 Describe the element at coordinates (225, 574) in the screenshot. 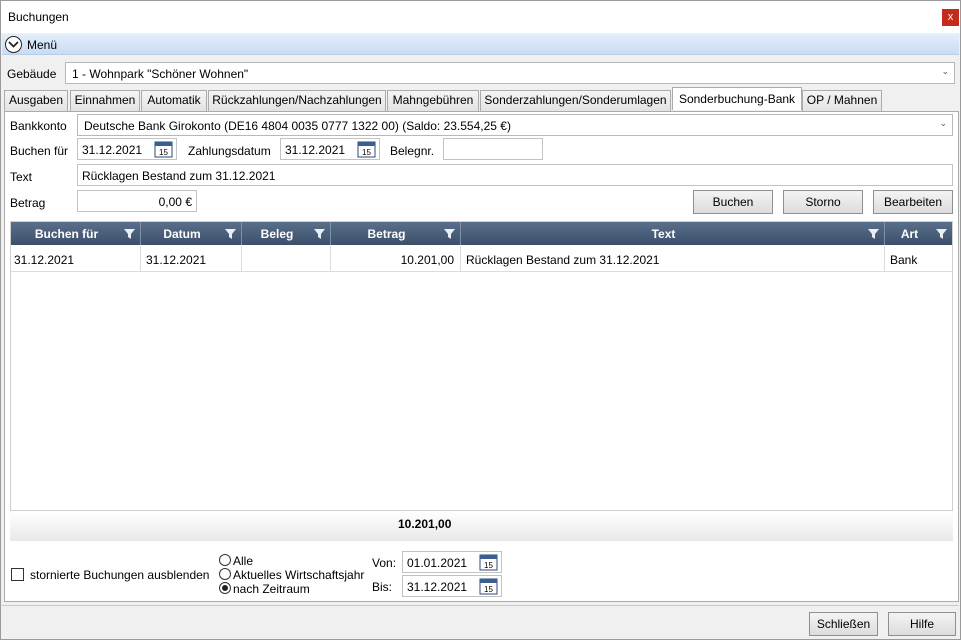

I see `radio-fiscal-year` at that location.